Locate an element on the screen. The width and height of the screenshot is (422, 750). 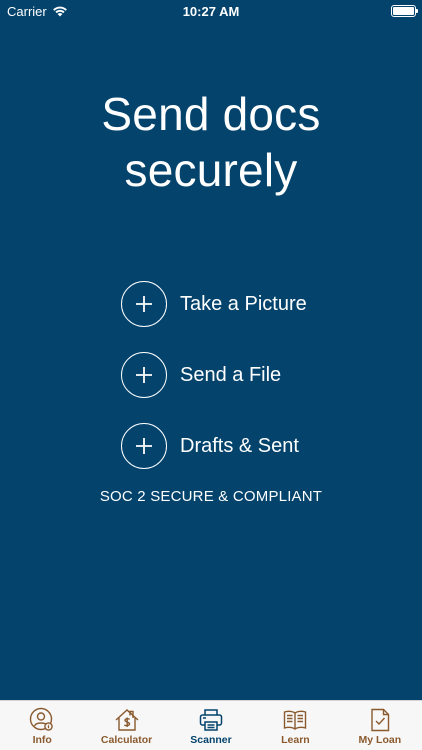
action-list: Take a Picture Send a File Drafts & Sent is located at coordinates (214, 387).